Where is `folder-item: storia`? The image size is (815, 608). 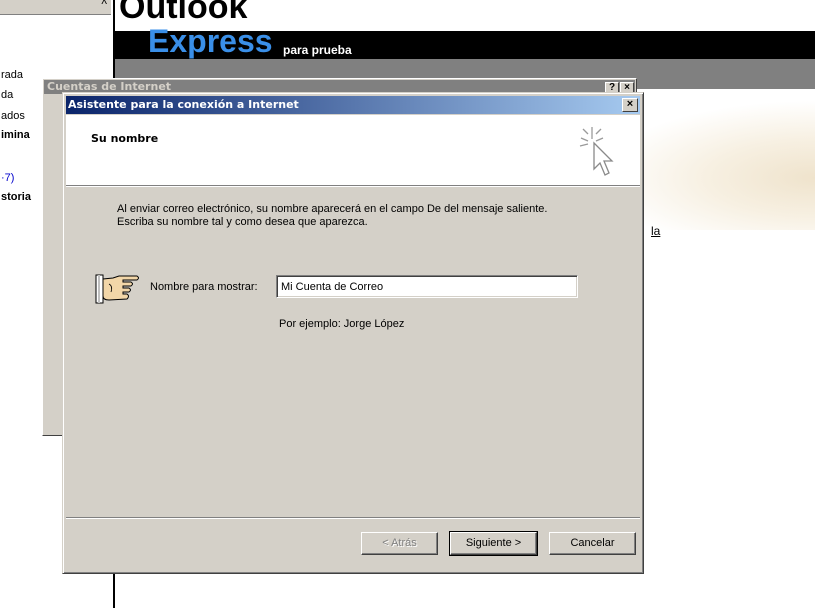 folder-item: storia is located at coordinates (16, 197).